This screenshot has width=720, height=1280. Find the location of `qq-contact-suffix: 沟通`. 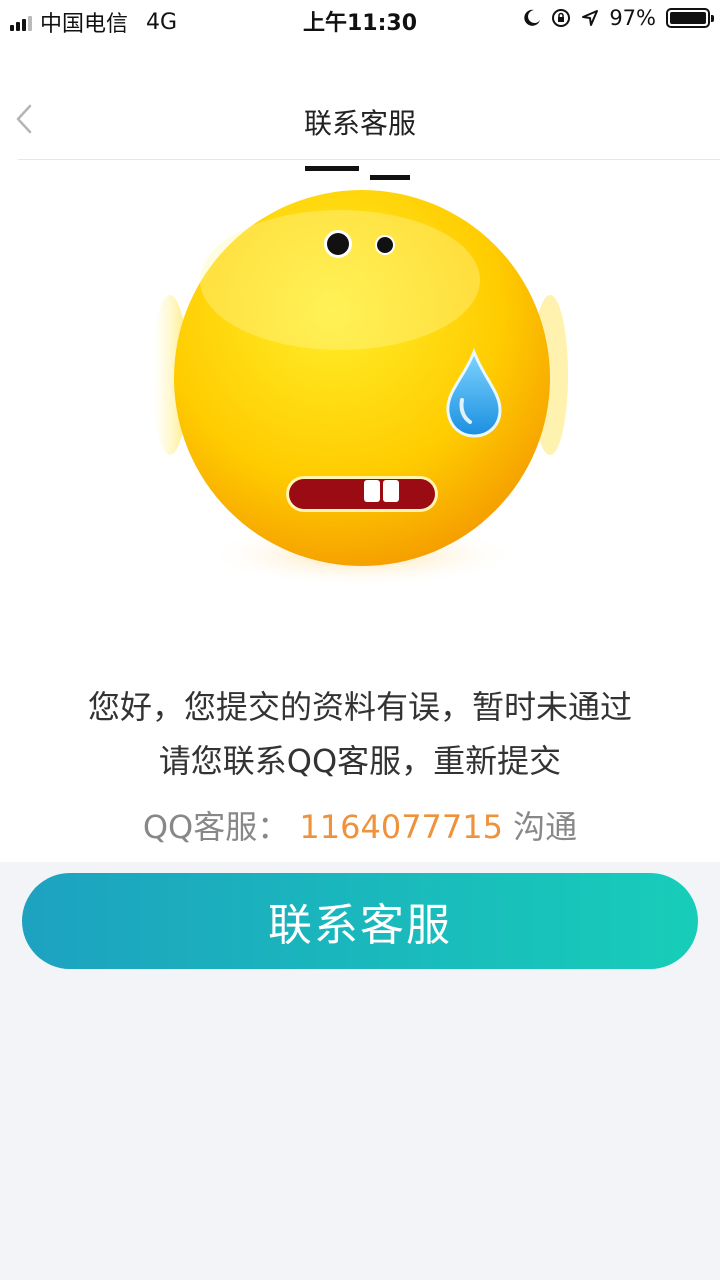

qq-contact-suffix: 沟通 is located at coordinates (545, 827).